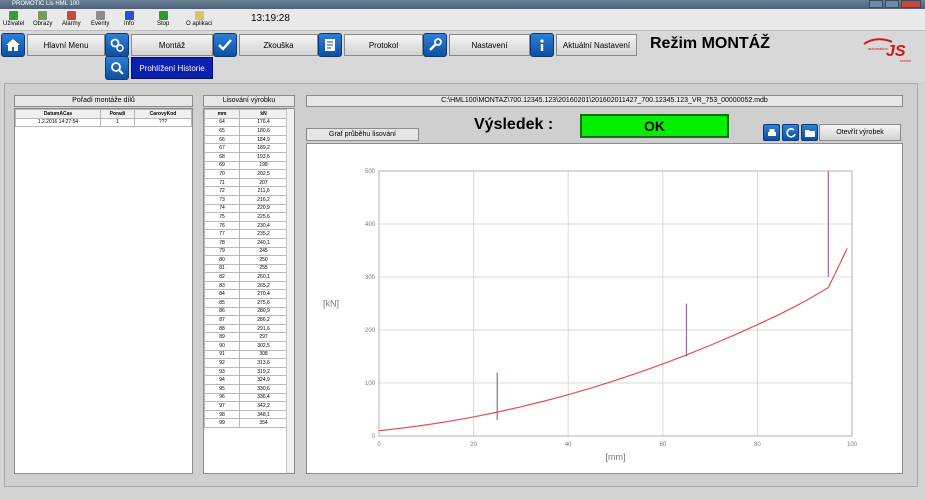 Image resolution: width=925 pixels, height=500 pixels. I want to click on table-row: 94 324,9, so click(246, 380).